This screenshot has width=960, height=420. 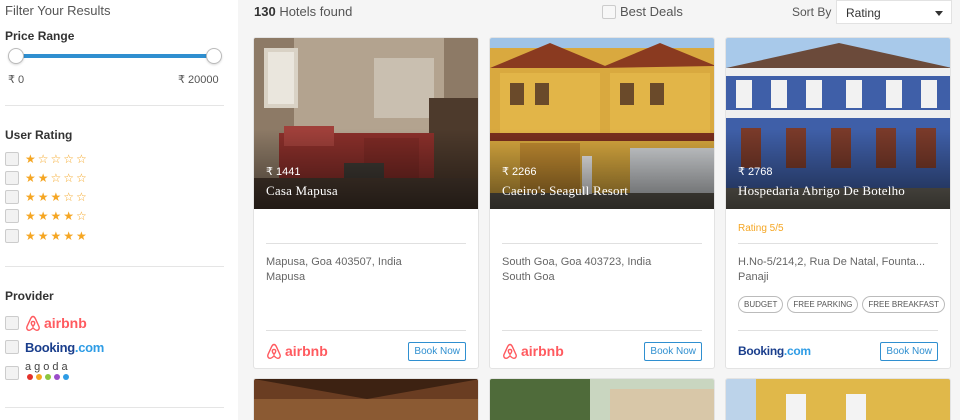 What do you see at coordinates (265, 11) in the screenshot?
I see `results-number: 130` at bounding box center [265, 11].